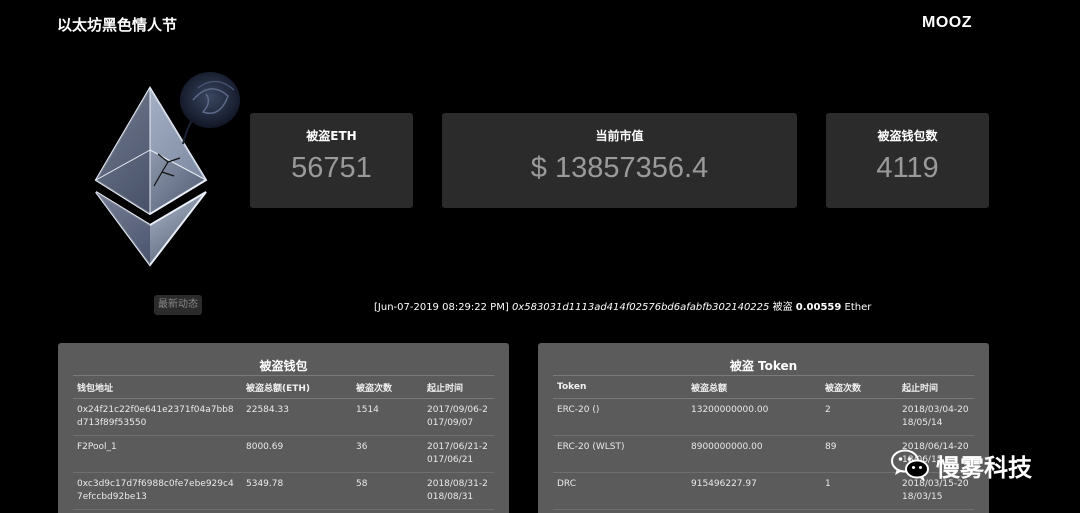  I want to click on stolen-wallets-label: 被盗钱包数, so click(907, 136).